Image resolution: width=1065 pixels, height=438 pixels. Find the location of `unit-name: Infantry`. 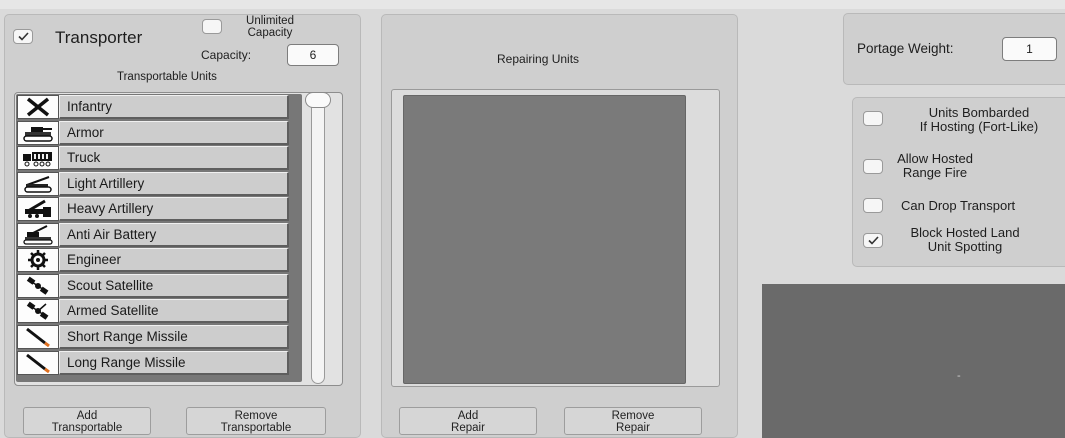

unit-name: Infantry is located at coordinates (174, 107).